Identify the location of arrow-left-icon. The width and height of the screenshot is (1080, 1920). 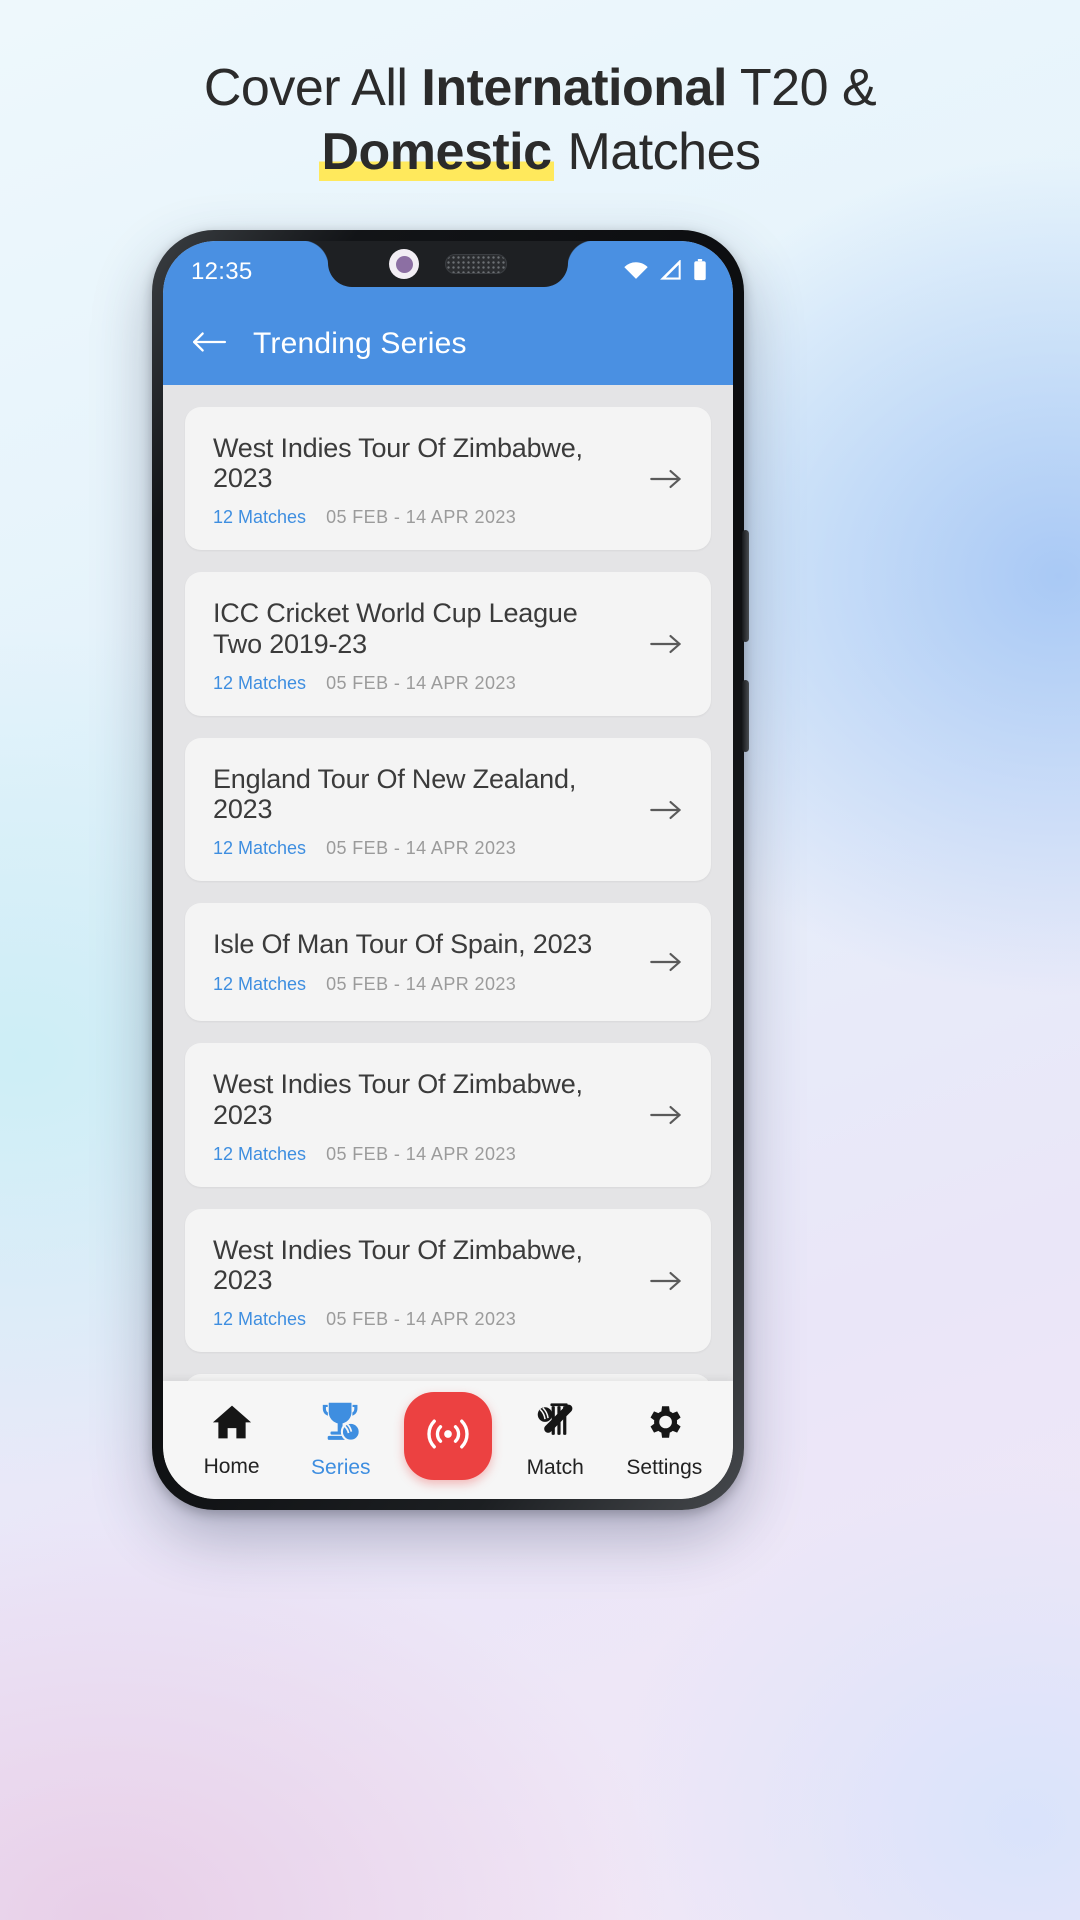
(209, 344).